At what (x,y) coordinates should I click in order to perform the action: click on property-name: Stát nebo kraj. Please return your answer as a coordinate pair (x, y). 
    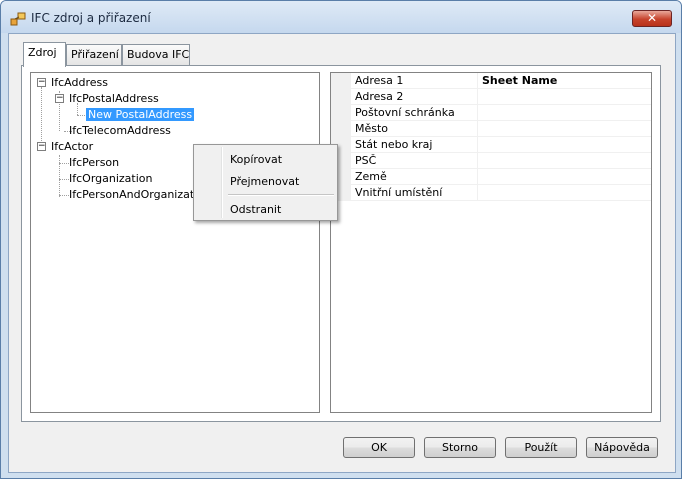
    Looking at the image, I should click on (394, 144).